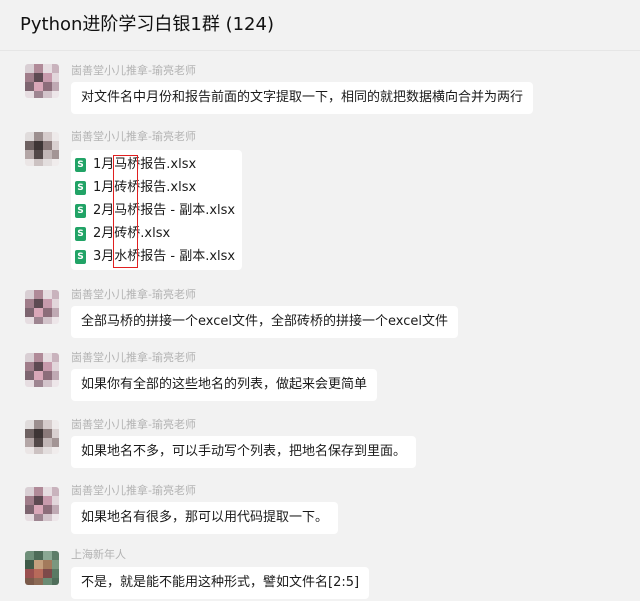  Describe the element at coordinates (302, 98) in the screenshot. I see `message-bubble: 对文件名中月份和报告前面的文字提取一下，相同的就把数据横向合并为两行` at that location.